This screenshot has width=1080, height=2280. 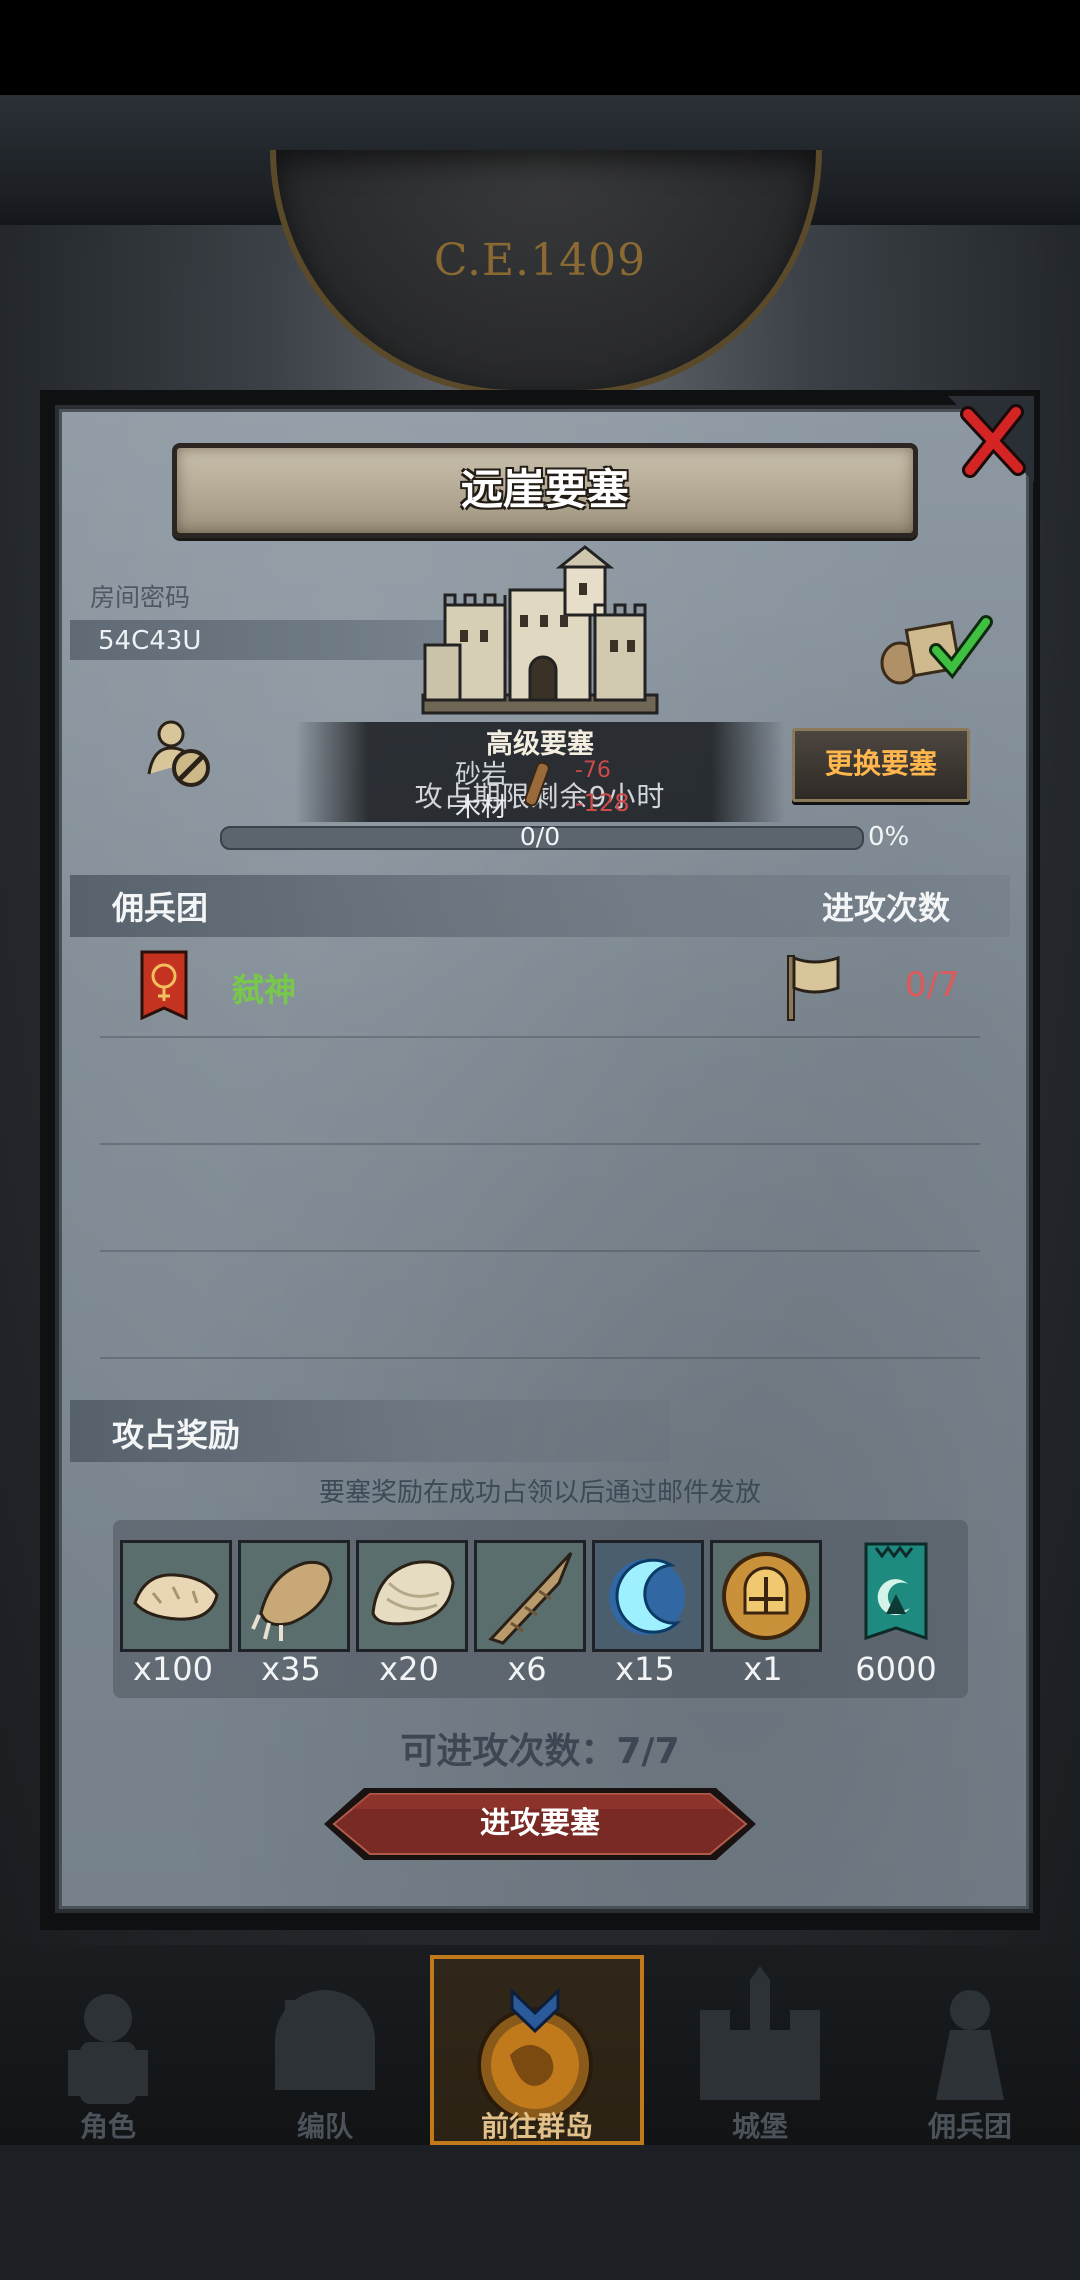 What do you see at coordinates (264, 988) in the screenshot?
I see `guild-name: 弑神` at bounding box center [264, 988].